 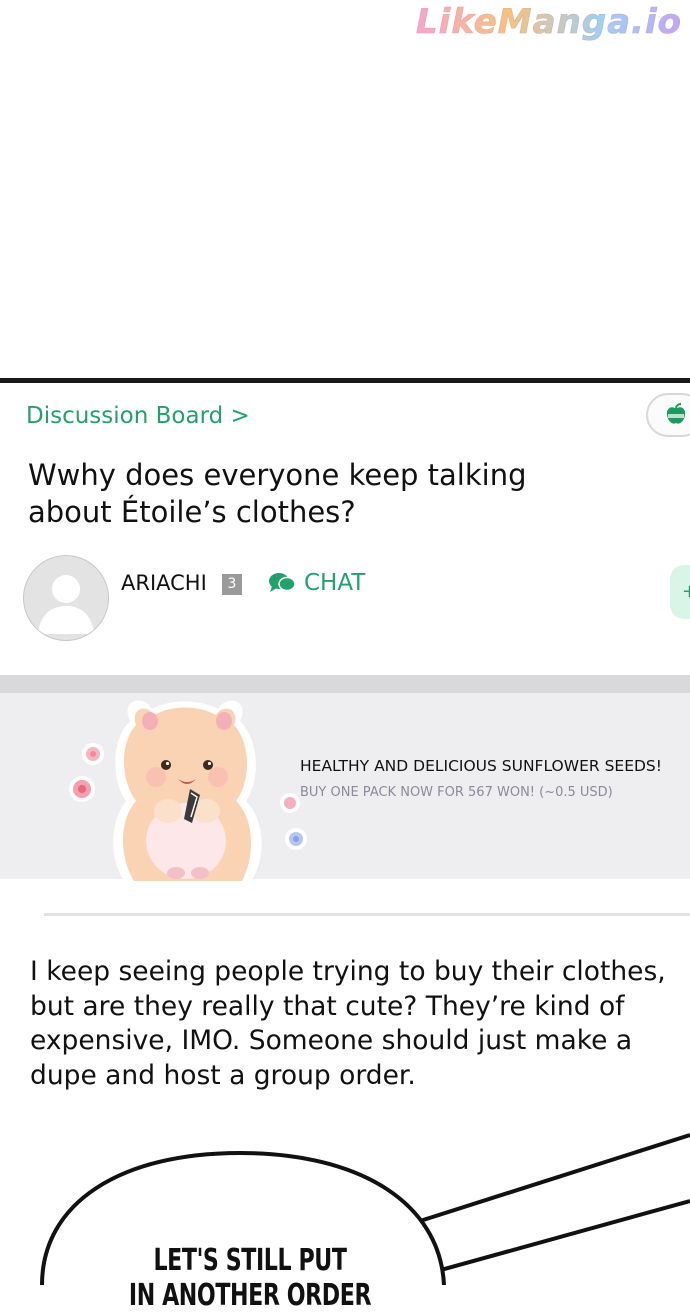 I want to click on chat-label: CHAT, so click(x=335, y=583).